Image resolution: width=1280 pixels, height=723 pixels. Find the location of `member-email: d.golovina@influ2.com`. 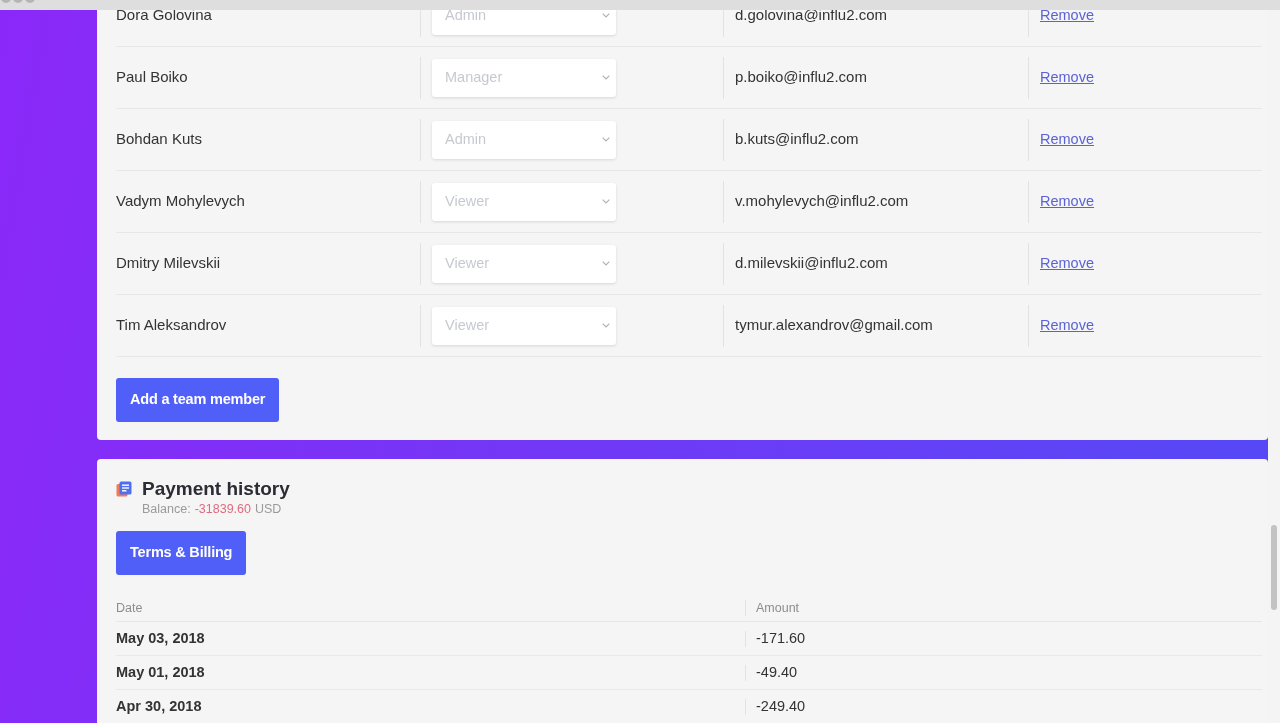

member-email: d.golovina@influ2.com is located at coordinates (811, 18).